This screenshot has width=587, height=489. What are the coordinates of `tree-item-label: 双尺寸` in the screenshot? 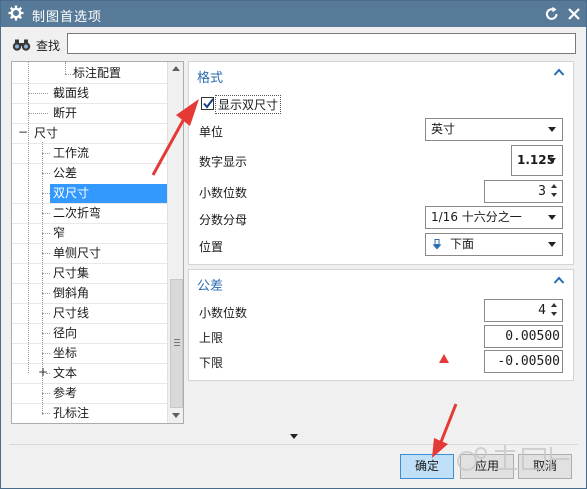 It's located at (108, 193).